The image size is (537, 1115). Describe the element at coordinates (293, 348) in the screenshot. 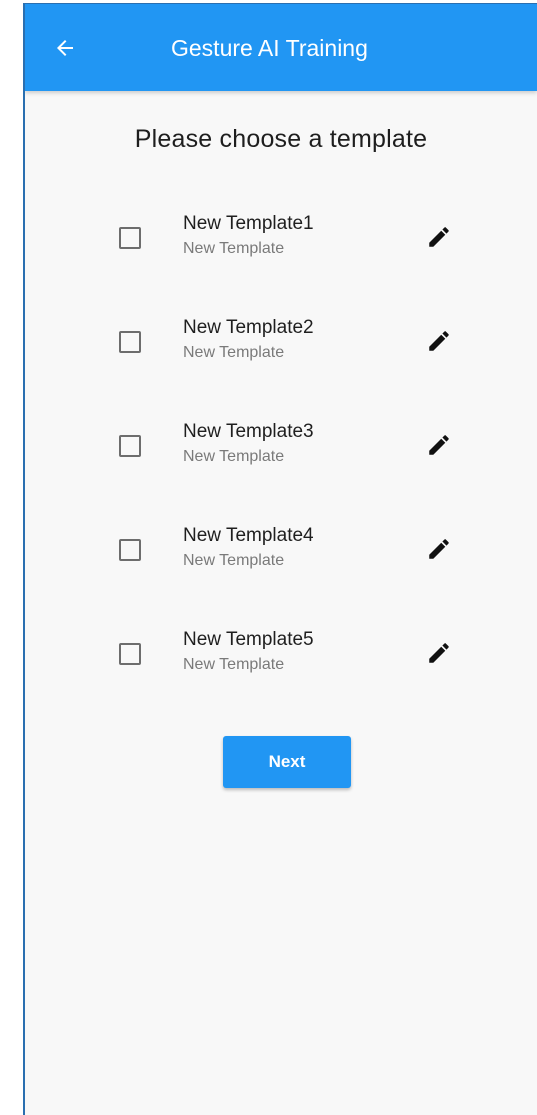

I see `list-item-template-2: New Template2 New Template` at that location.